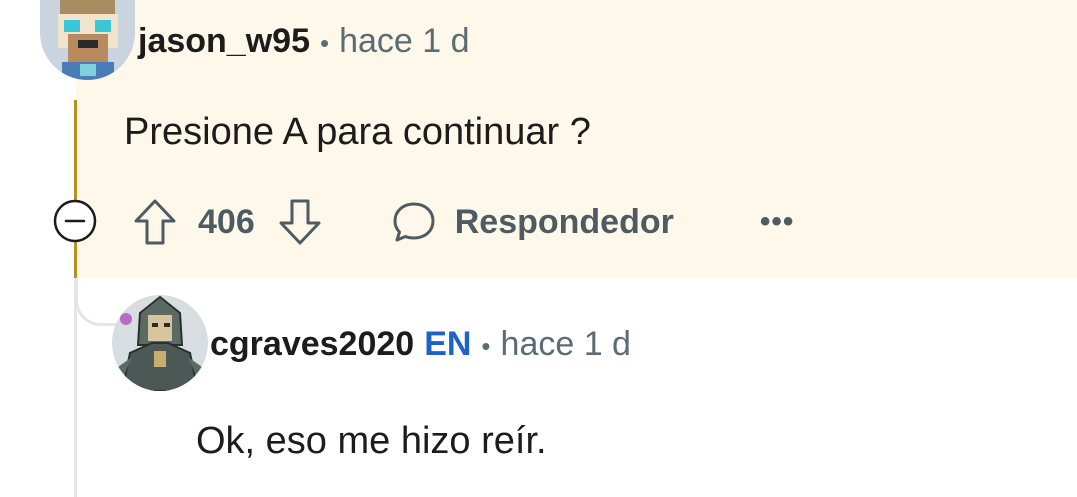 This screenshot has width=1077, height=497. What do you see at coordinates (224, 41) in the screenshot?
I see `username: jason_w95` at bounding box center [224, 41].